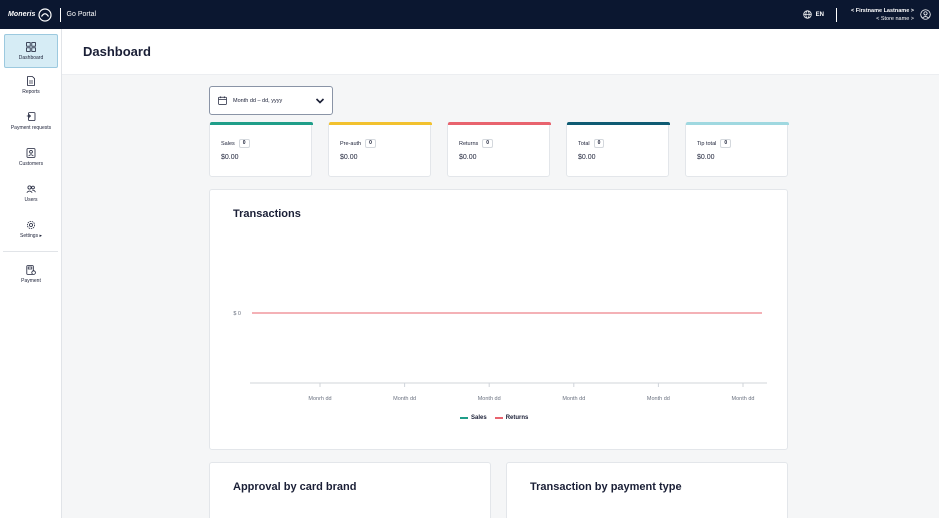 This screenshot has width=939, height=518. What do you see at coordinates (820, 14) in the screenshot?
I see `language-label: EN` at bounding box center [820, 14].